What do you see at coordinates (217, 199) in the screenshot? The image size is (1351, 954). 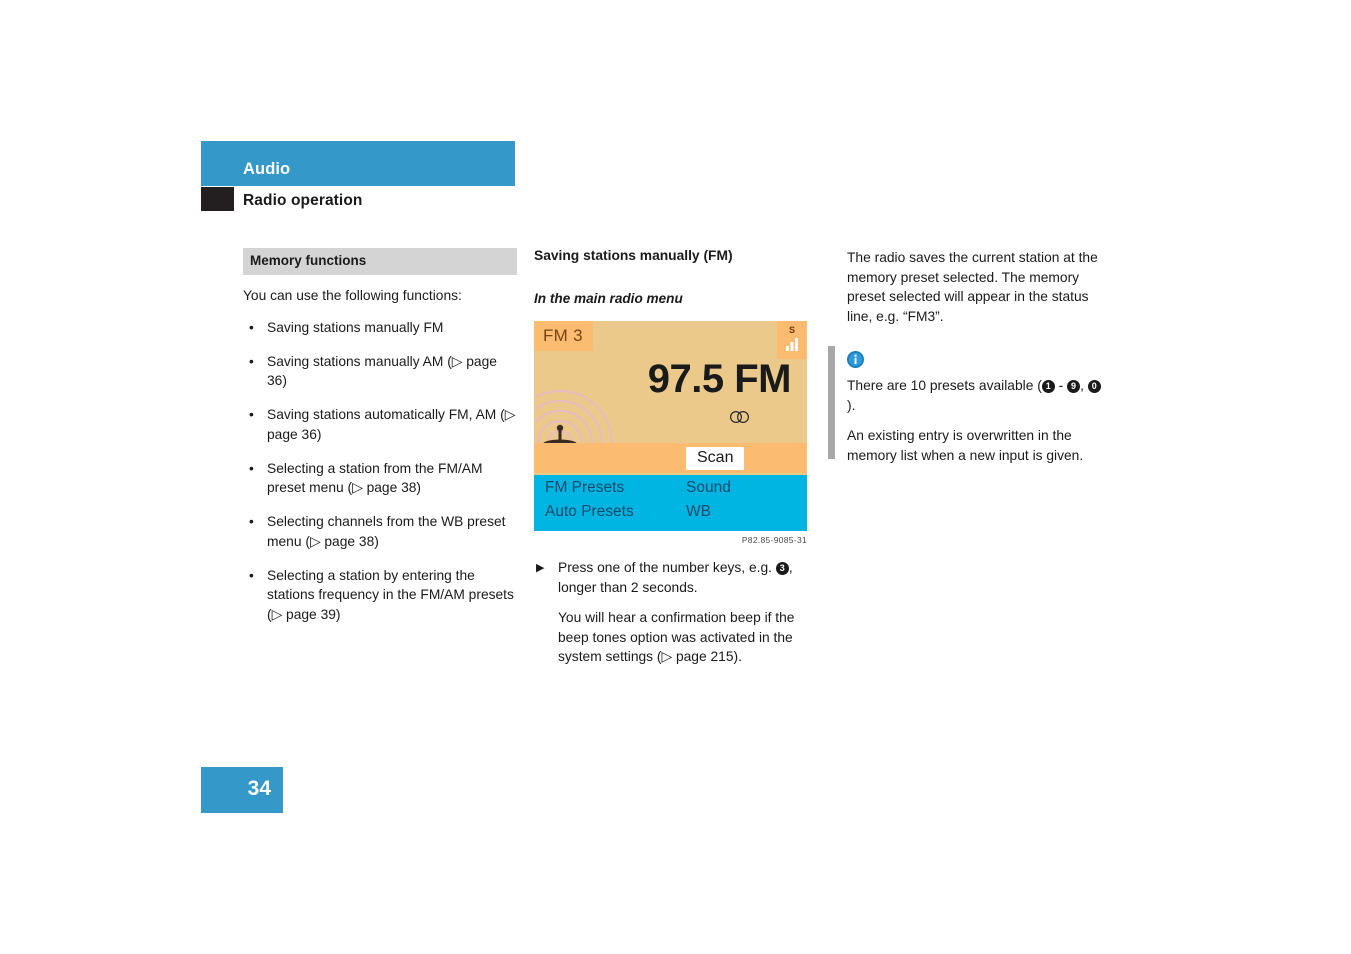 I see `chapter-marker-square` at bounding box center [217, 199].